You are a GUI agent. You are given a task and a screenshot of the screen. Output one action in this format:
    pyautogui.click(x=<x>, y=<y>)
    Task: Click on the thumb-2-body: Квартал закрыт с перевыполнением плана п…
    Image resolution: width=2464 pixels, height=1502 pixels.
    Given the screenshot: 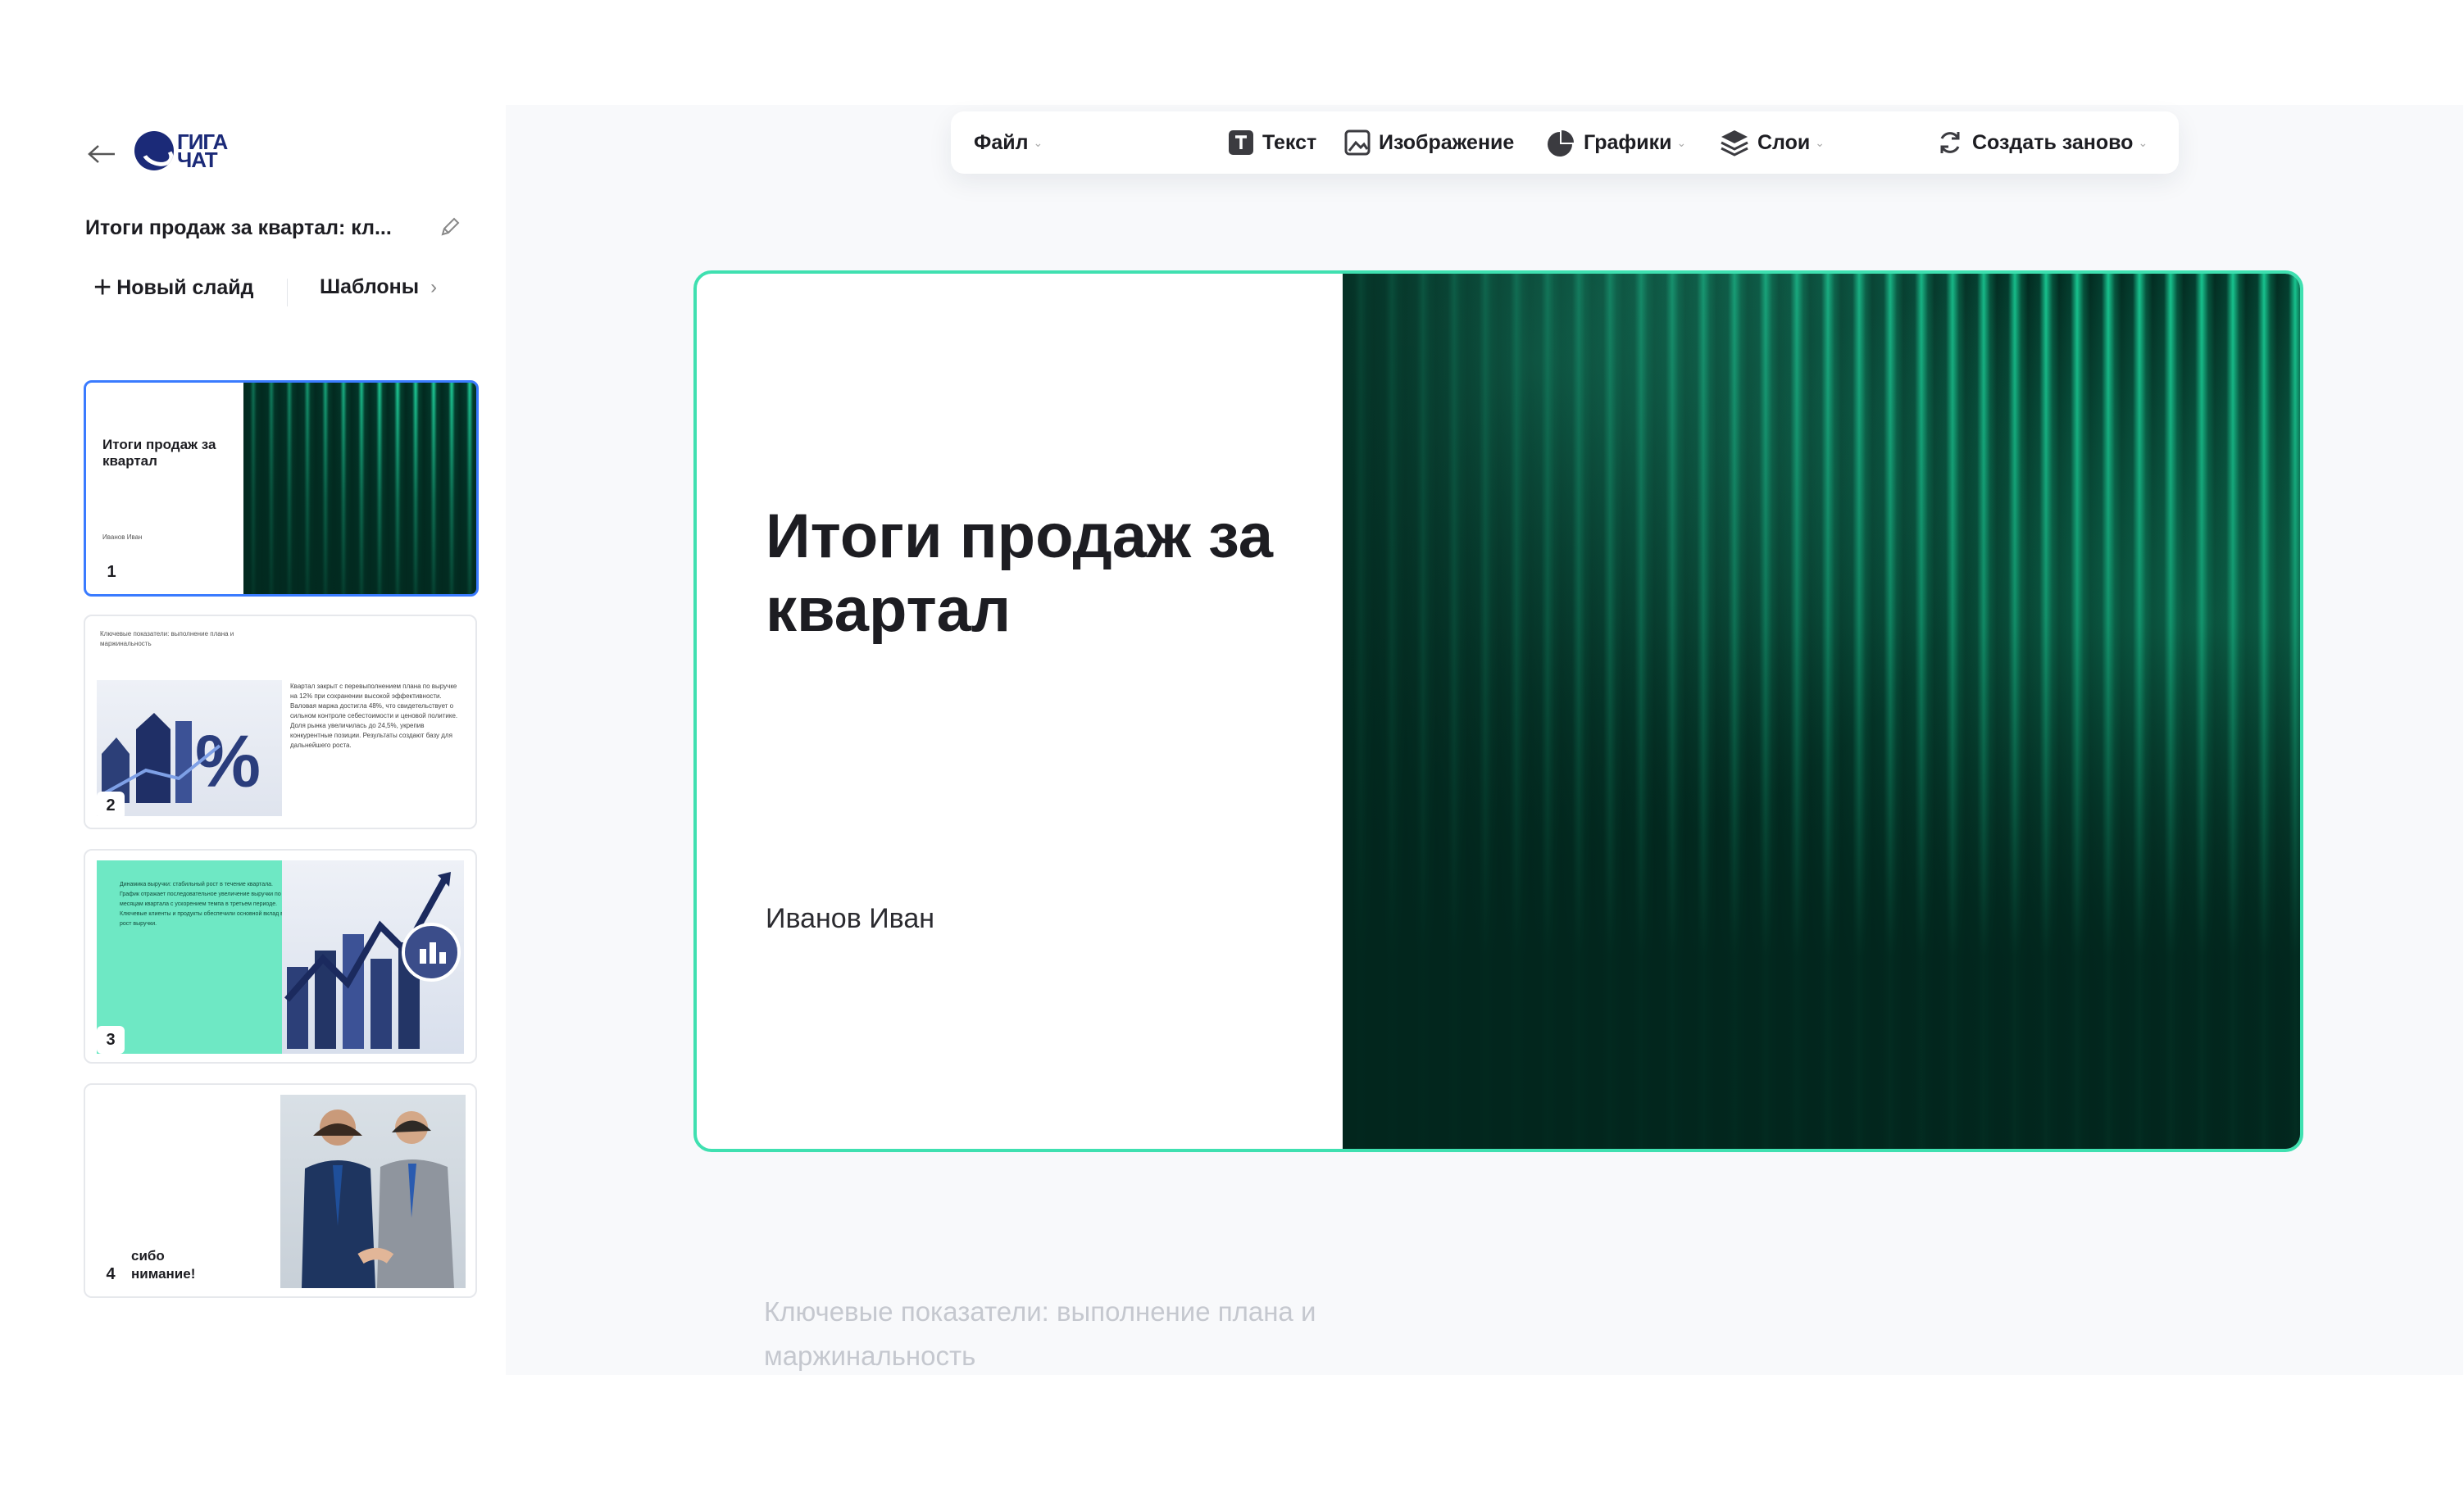 What is the action you would take?
    pyautogui.click(x=374, y=716)
    